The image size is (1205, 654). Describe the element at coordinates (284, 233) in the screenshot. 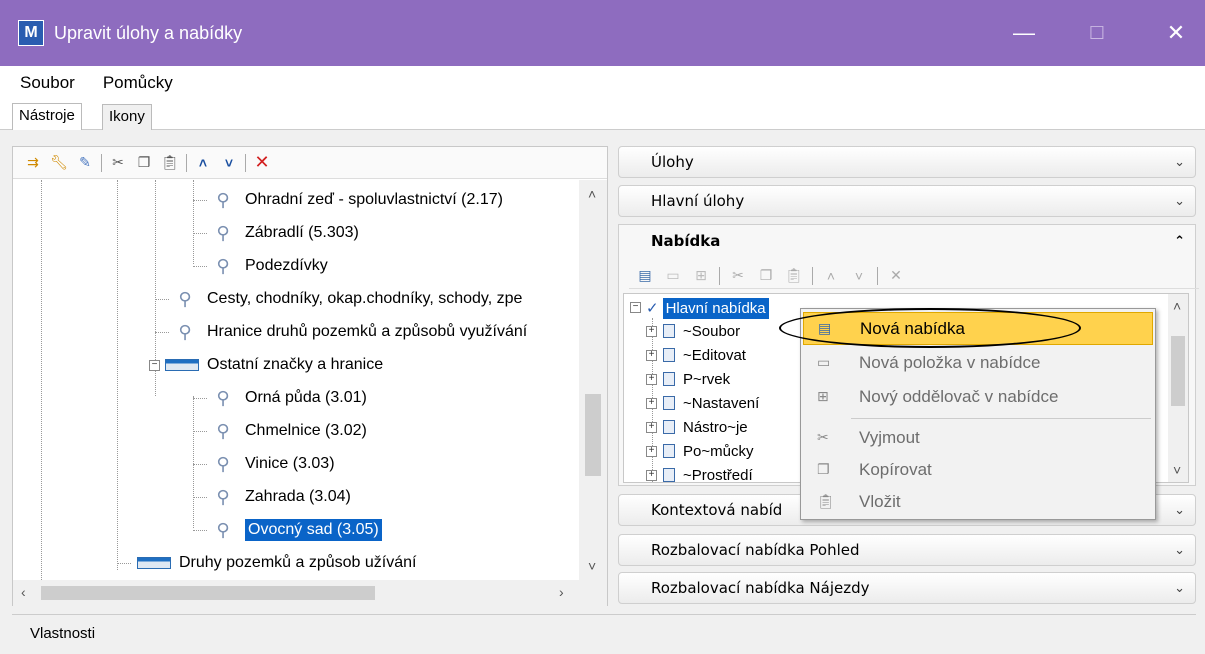

I see `tree-item: ⚲ Zábradlí (5.303)` at that location.